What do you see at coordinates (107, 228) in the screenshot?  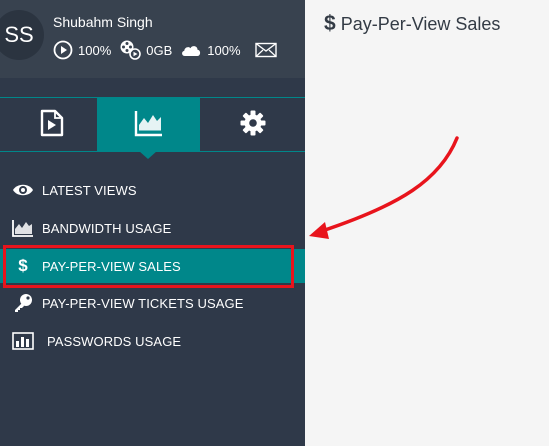 I see `menu-item-label: BANDWIDTH USAGE` at bounding box center [107, 228].